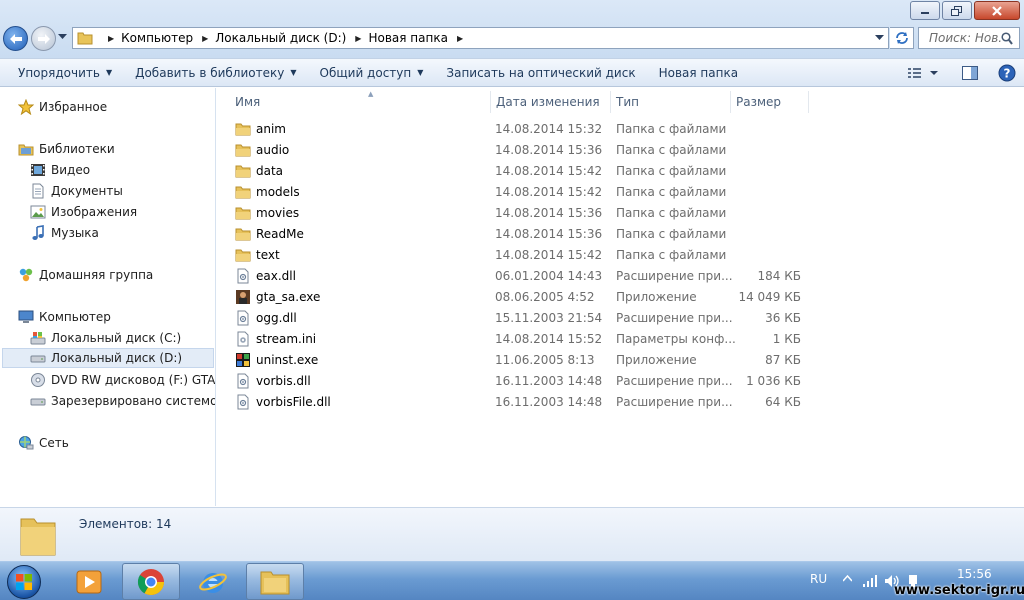  I want to click on dvd-drive-icon, so click(38, 380).